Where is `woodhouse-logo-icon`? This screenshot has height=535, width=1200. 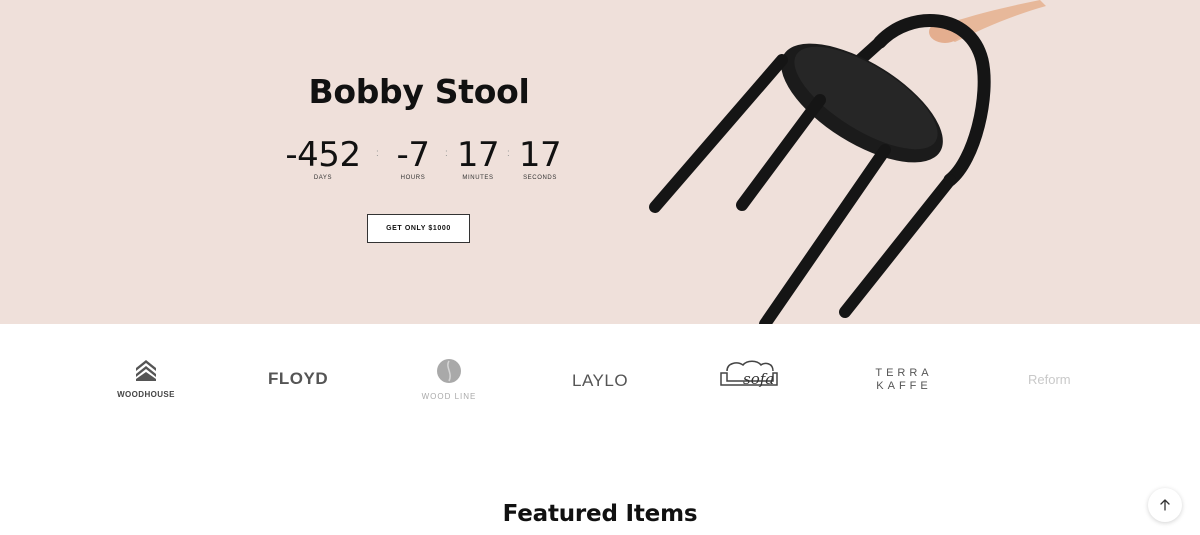
woodhouse-logo-icon is located at coordinates (146, 370).